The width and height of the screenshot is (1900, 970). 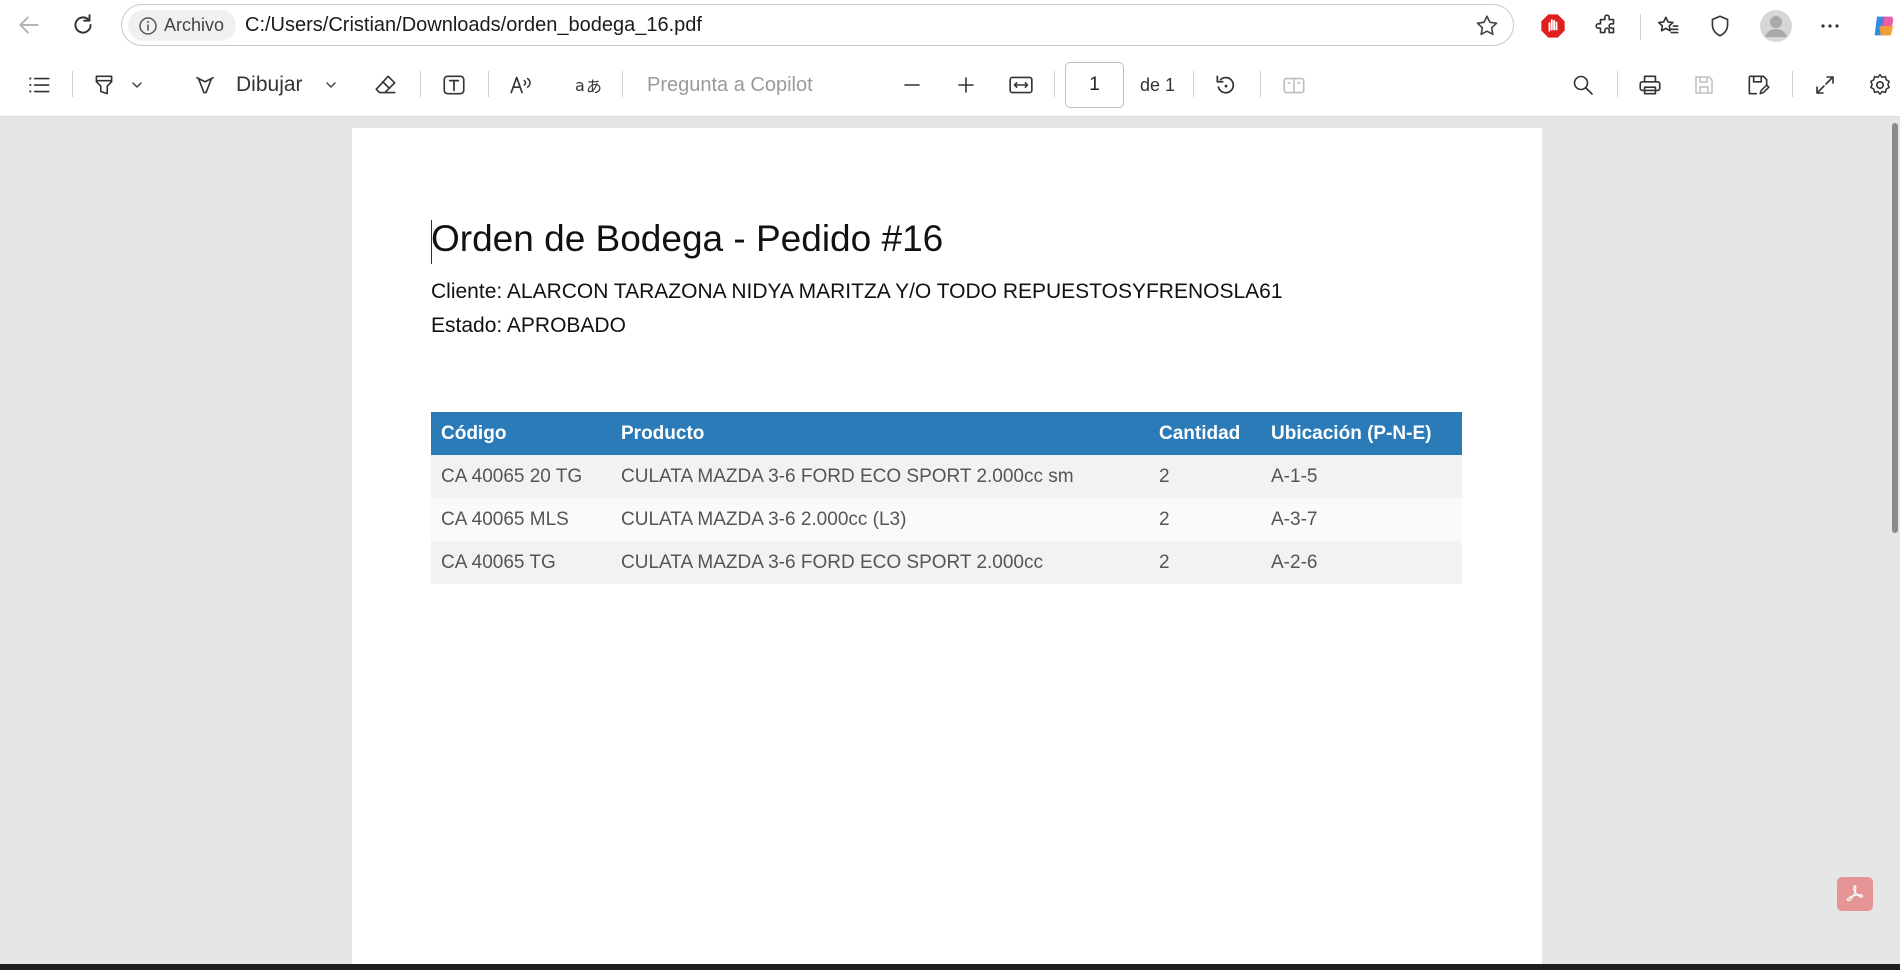 I want to click on favorites-list-icon, so click(x=1668, y=26).